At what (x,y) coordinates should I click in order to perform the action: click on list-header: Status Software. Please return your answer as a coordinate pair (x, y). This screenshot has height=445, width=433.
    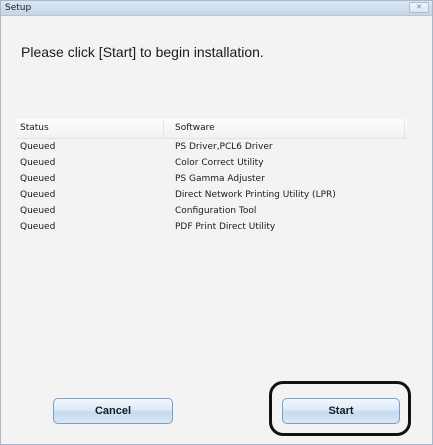
    Looking at the image, I should click on (211, 129).